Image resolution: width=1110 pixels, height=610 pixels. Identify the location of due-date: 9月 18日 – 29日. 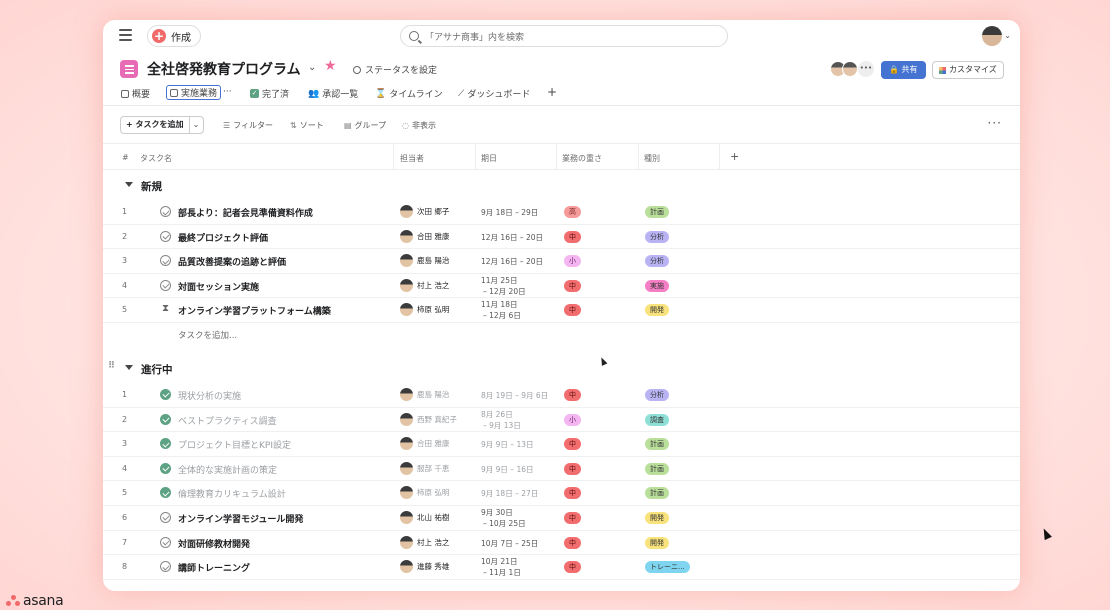
(509, 212).